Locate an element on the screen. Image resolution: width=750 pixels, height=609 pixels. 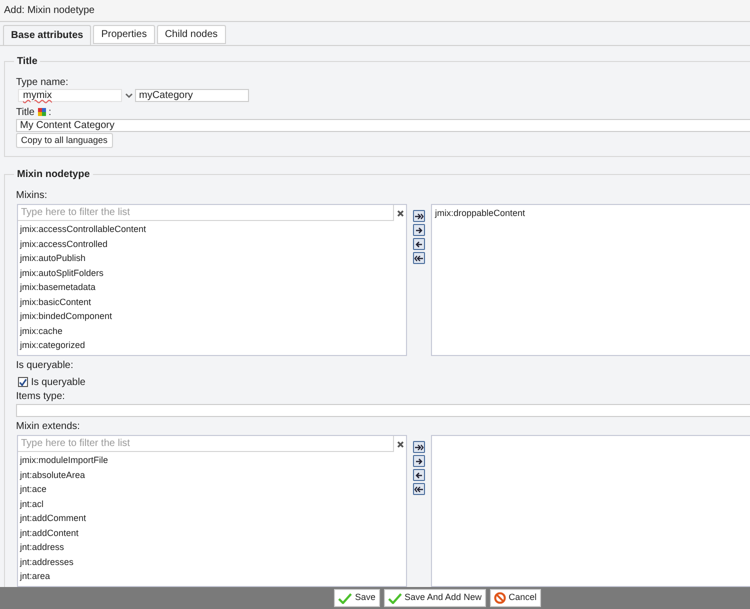
section-legend: Mixin nodetype is located at coordinates (53, 174).